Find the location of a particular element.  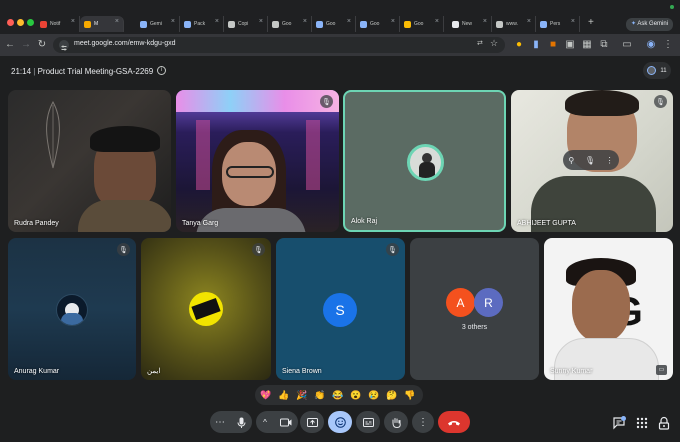

participant-initial-avatar: S is located at coordinates (340, 310).